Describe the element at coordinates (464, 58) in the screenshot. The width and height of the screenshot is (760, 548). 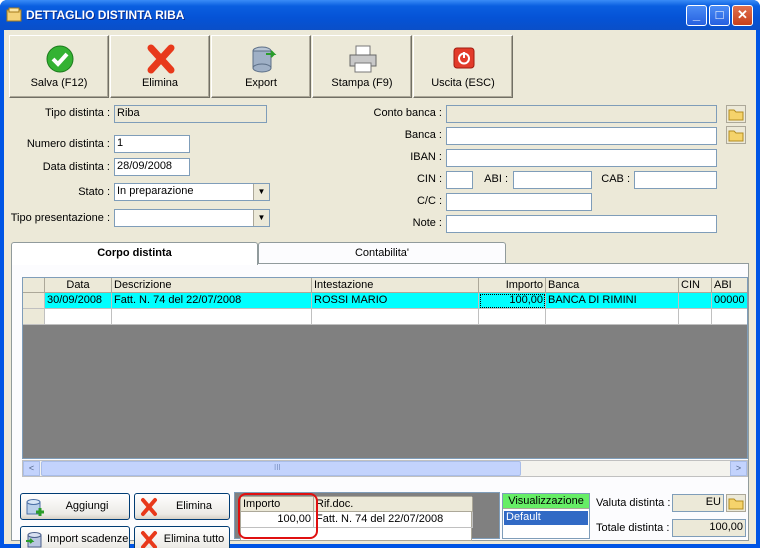
I see `power-icon` at that location.